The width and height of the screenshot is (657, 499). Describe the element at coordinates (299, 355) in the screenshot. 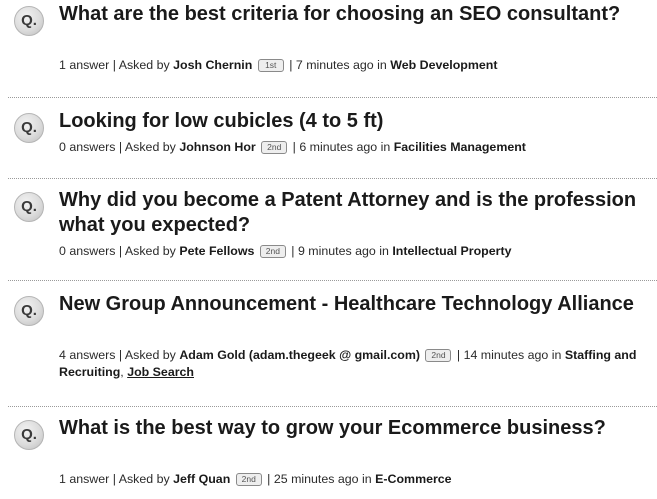

I see `author-name: Adam Gold (adam.thegeek @ gmail.com)` at that location.